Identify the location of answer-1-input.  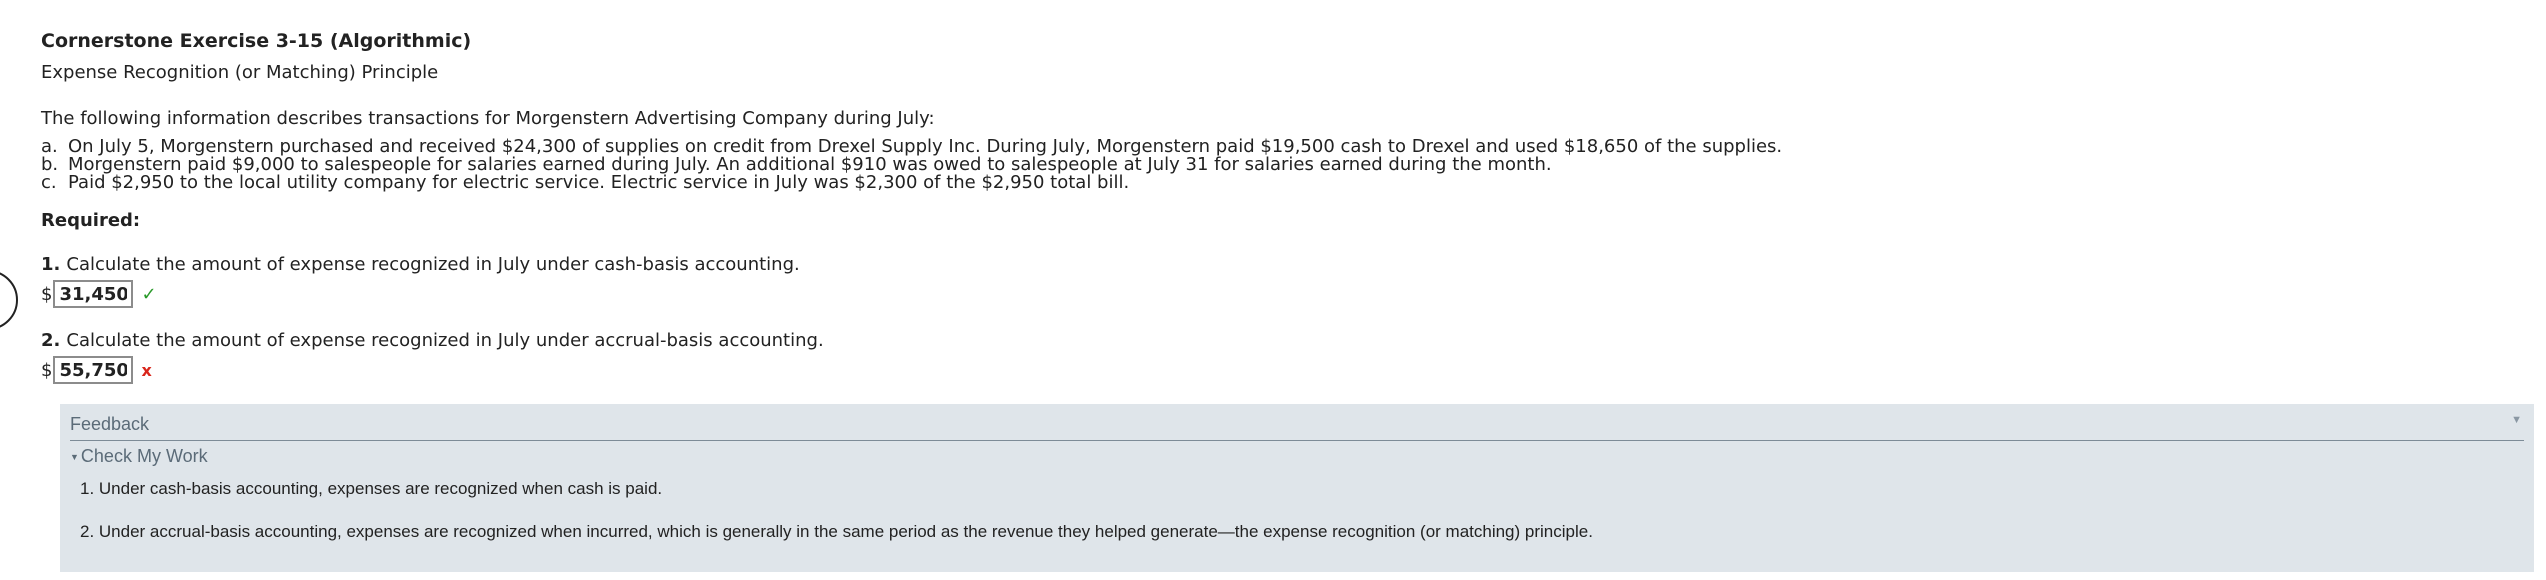
(93, 294).